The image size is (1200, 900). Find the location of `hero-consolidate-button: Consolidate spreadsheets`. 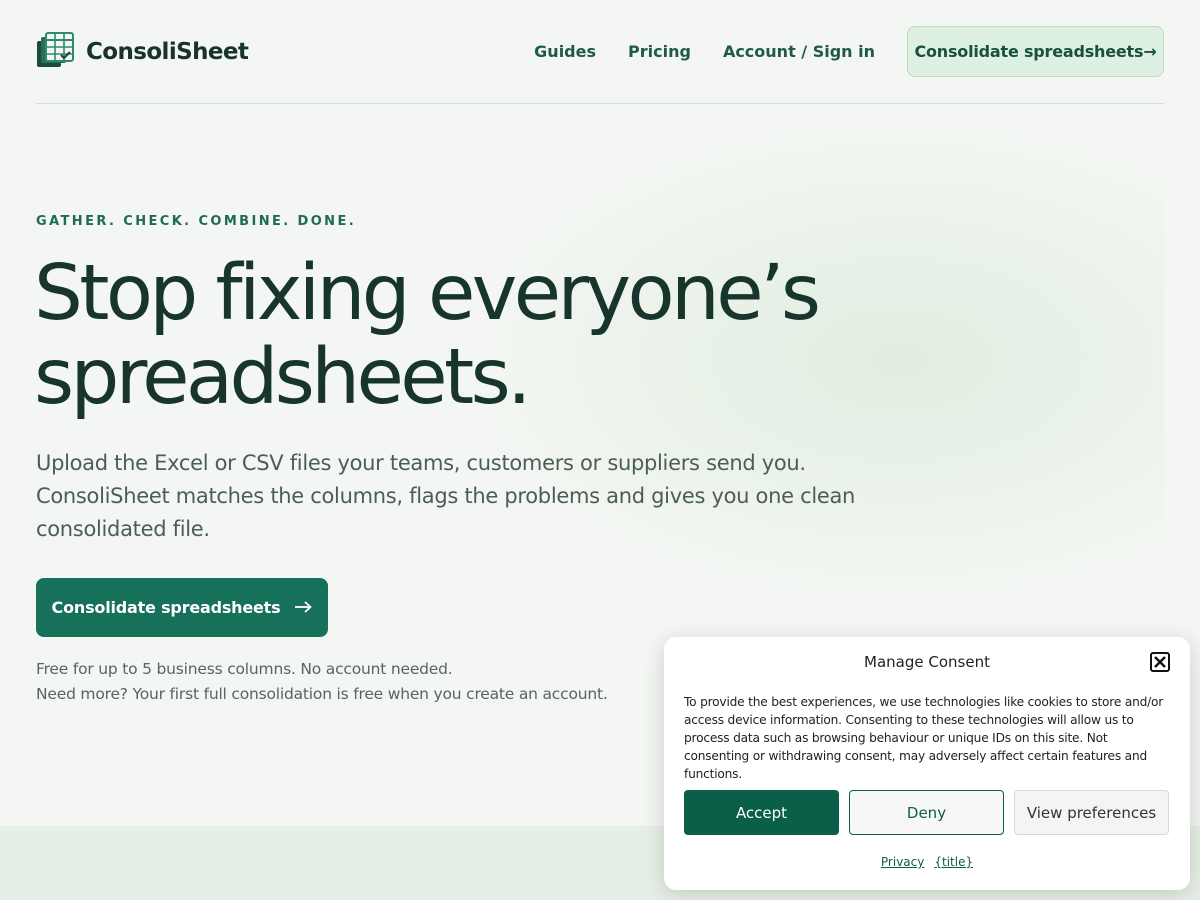

hero-consolidate-button: Consolidate spreadsheets is located at coordinates (182, 607).